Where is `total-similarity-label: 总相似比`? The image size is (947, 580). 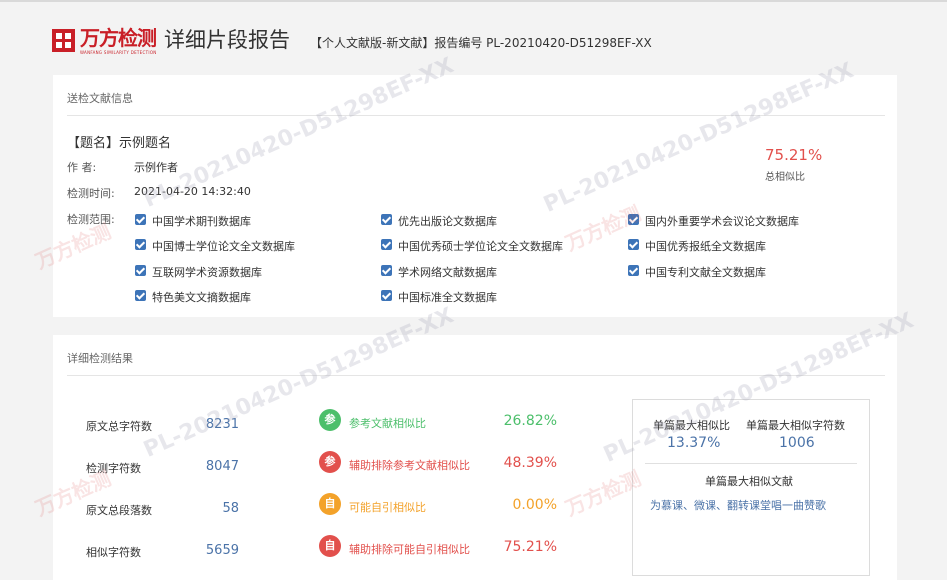 total-similarity-label: 总相似比 is located at coordinates (785, 177).